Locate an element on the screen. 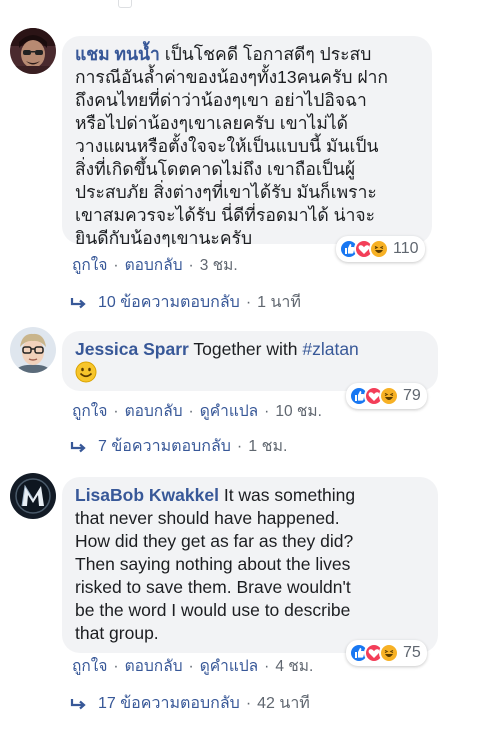 The height and width of the screenshot is (730, 484). comment-text-line: การณีอันล้ำค่าของน้องๆทั้ง13คนครับ ฝาก is located at coordinates (232, 77).